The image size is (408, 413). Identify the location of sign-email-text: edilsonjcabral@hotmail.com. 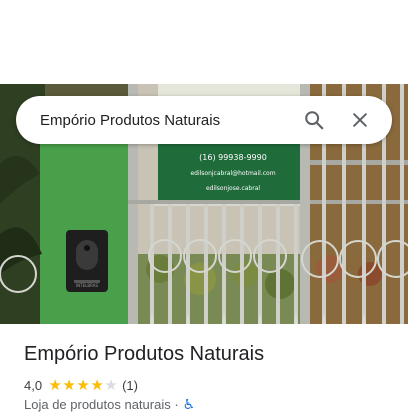
(232, 173).